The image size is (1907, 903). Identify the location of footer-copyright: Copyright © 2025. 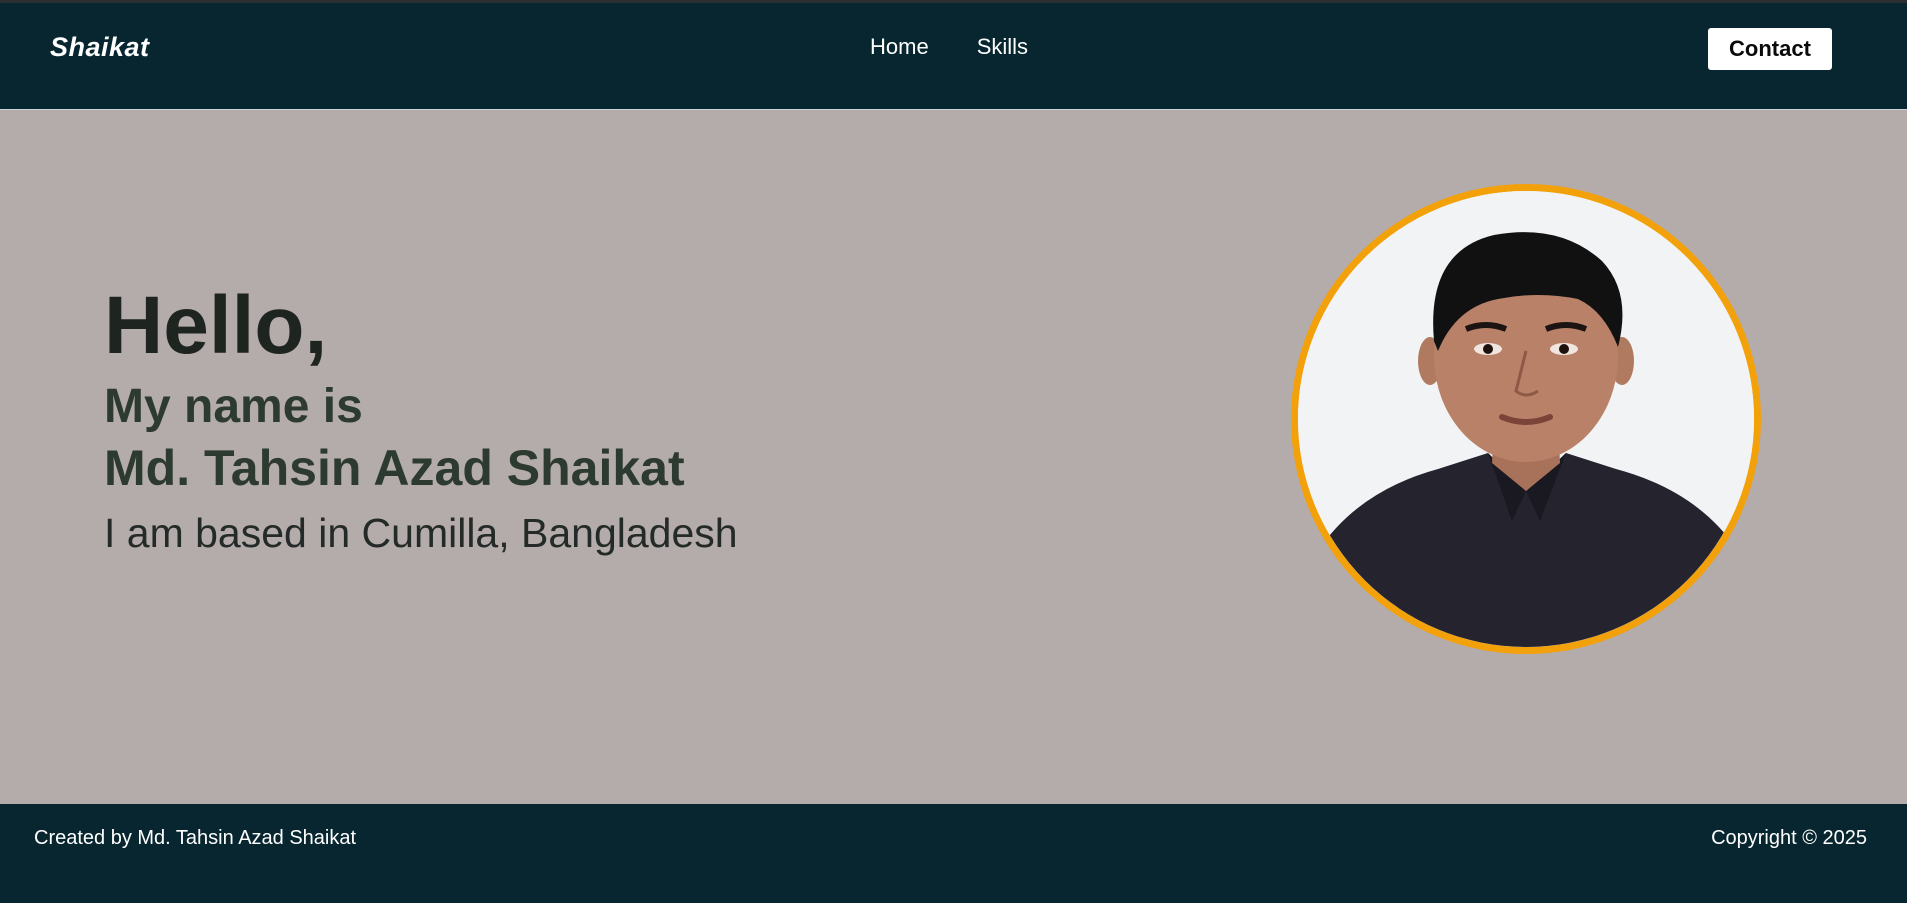
(1789, 838).